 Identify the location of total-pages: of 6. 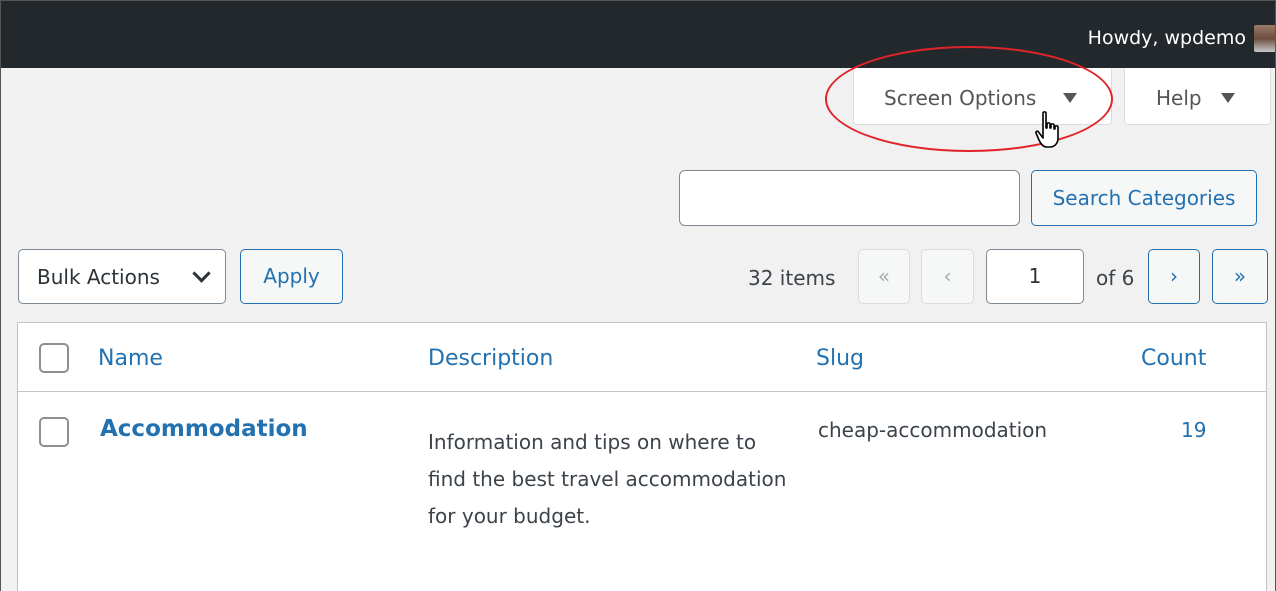
(1115, 278).